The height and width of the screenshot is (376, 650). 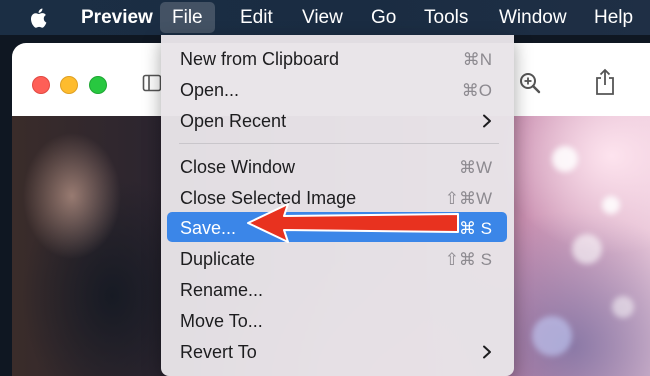 I want to click on apple-logo-icon, so click(x=40, y=18).